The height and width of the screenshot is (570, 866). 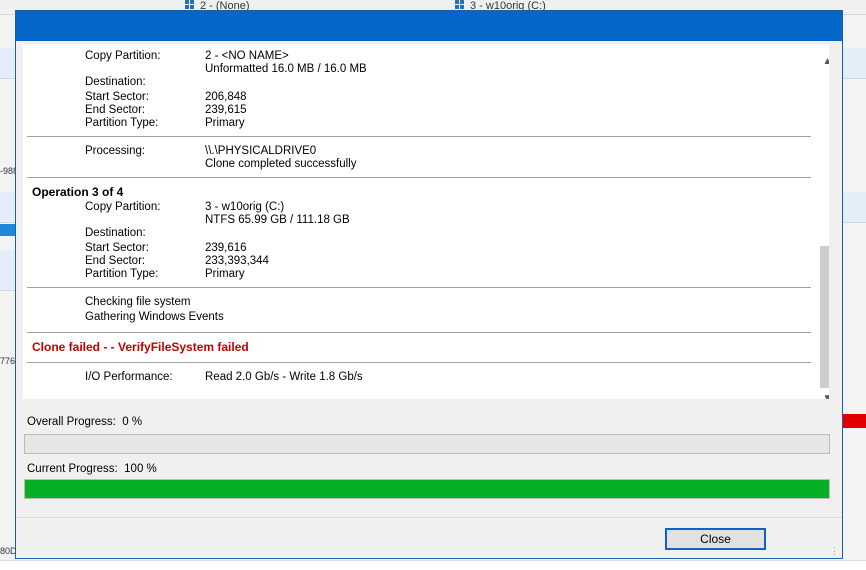 I want to click on copy-partition-value: 2 - <NO NAME>, so click(x=247, y=56).